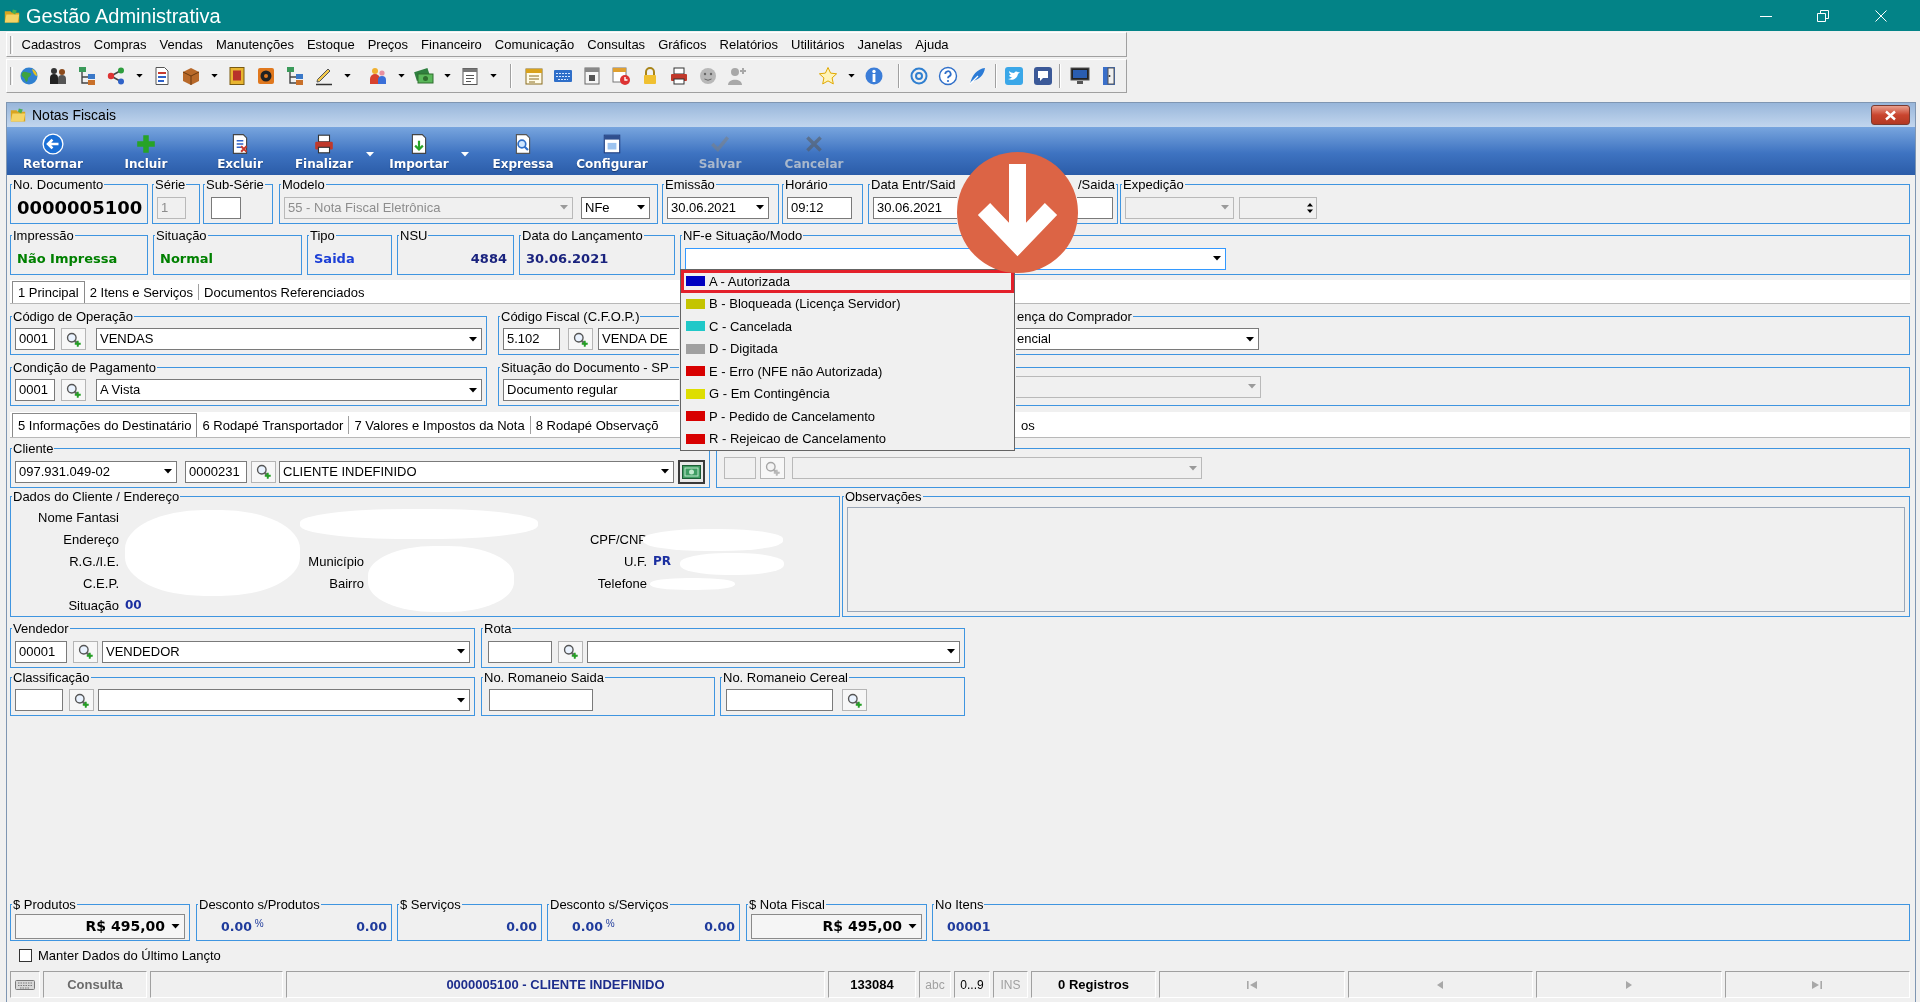 The width and height of the screenshot is (1920, 1002). I want to click on toolbar-button: Configurar, so click(612, 150).